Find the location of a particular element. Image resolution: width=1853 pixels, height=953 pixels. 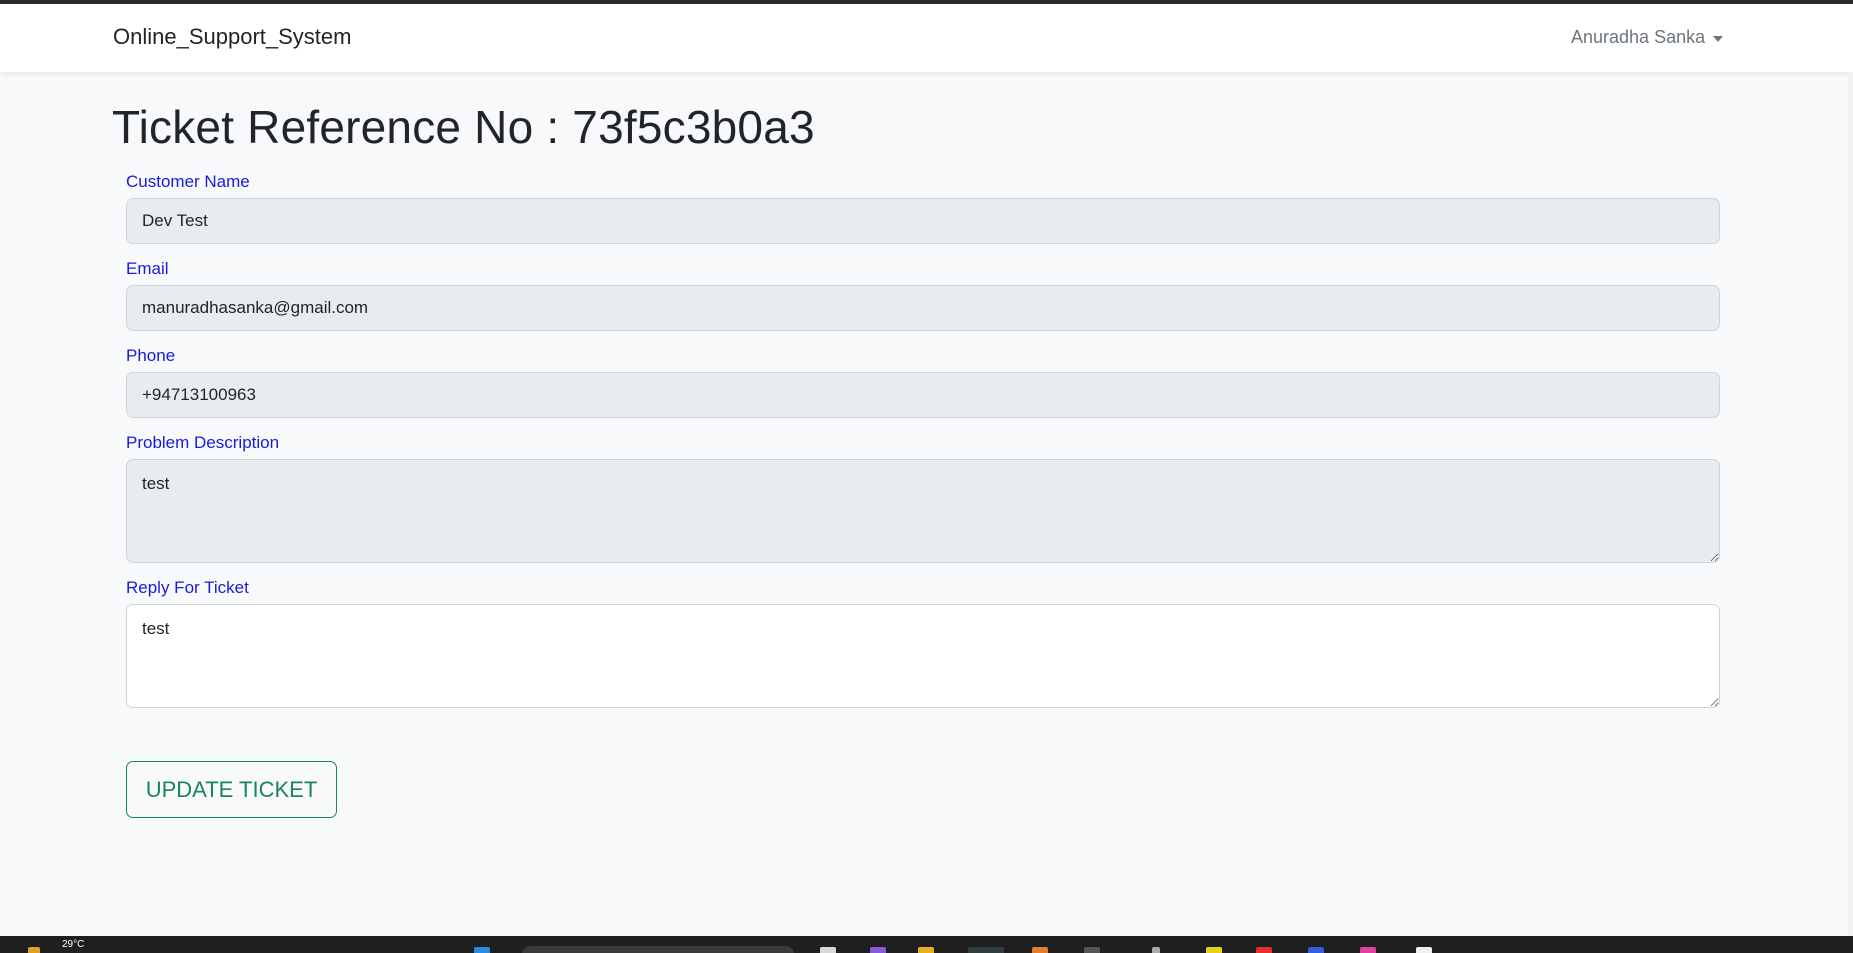

page-scrollbar is located at coordinates (1850, 504).